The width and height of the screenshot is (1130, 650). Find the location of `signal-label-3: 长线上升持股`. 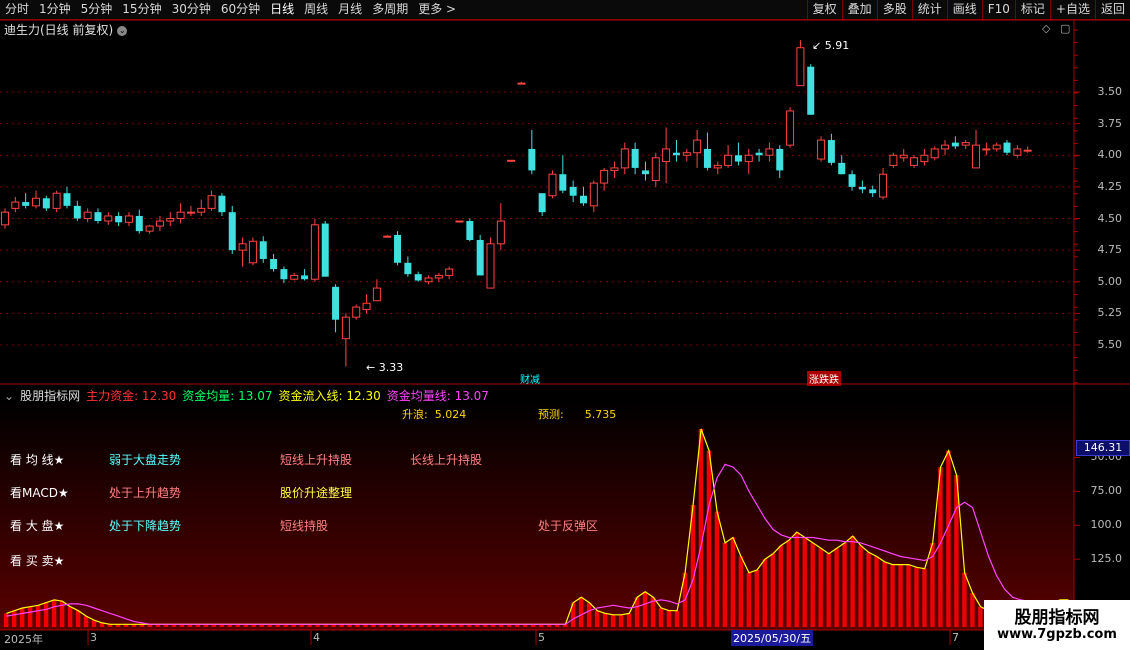

signal-label-3: 长线上升持股 is located at coordinates (446, 460).